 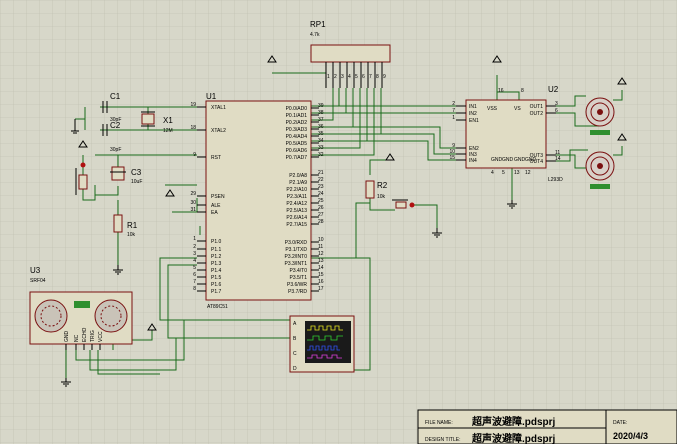 What do you see at coordinates (356, 77) in the screenshot?
I see `rp1-pin-num: 5` at bounding box center [356, 77].